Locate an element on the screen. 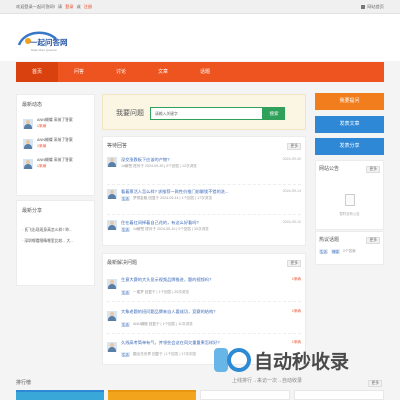  nav-articles: 文章 is located at coordinates (163, 72).